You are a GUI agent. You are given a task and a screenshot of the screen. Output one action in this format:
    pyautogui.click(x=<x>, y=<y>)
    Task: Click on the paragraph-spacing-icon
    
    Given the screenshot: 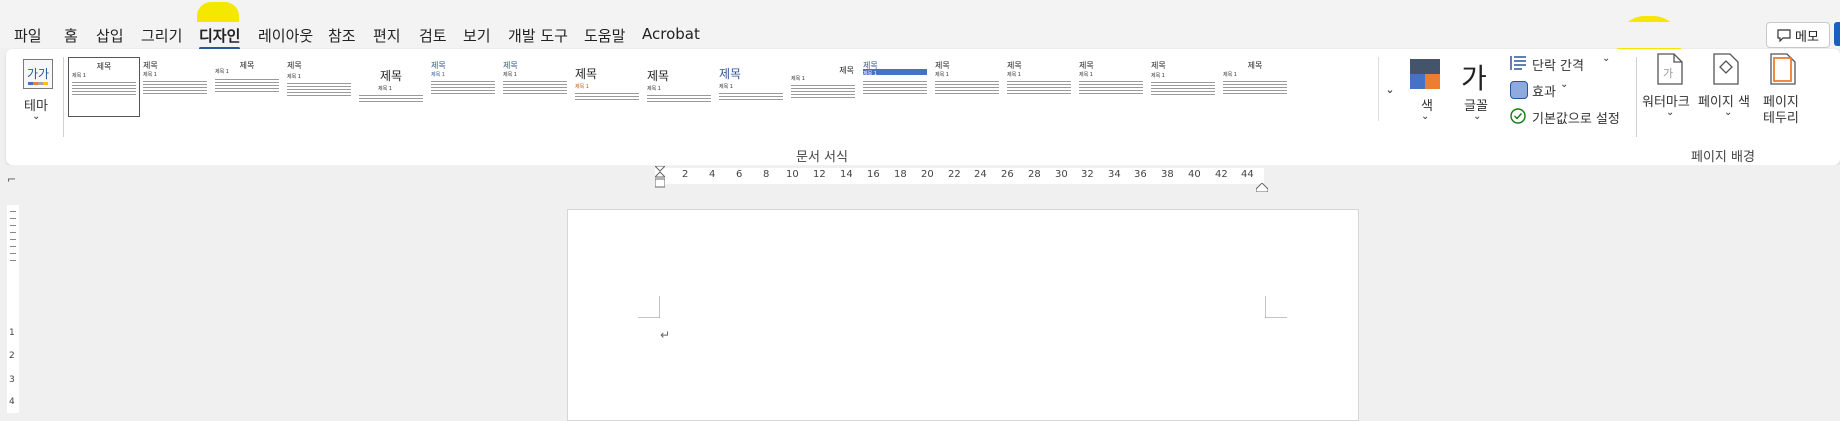 What is the action you would take?
    pyautogui.click(x=1518, y=63)
    